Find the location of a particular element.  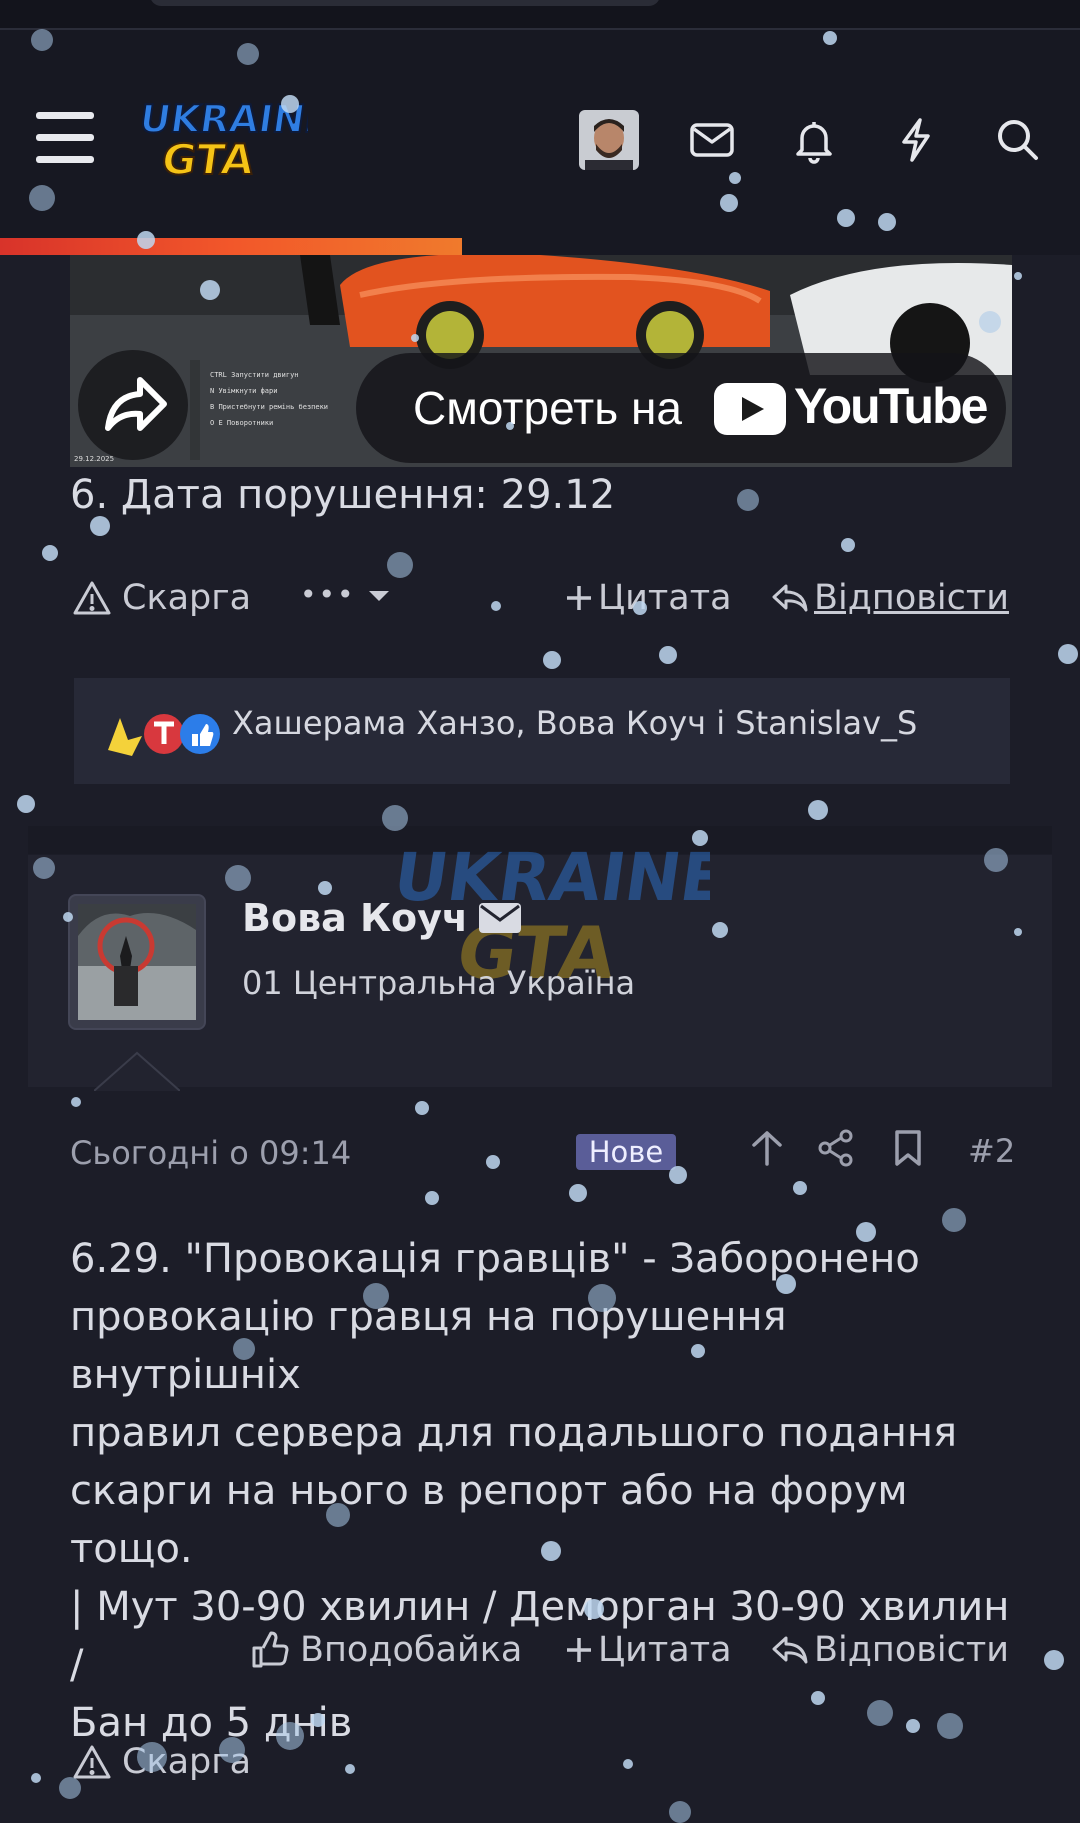

reactions-text: Хашерама Ханзо, Вова Коуч і Stanislav_S is located at coordinates (574, 723).